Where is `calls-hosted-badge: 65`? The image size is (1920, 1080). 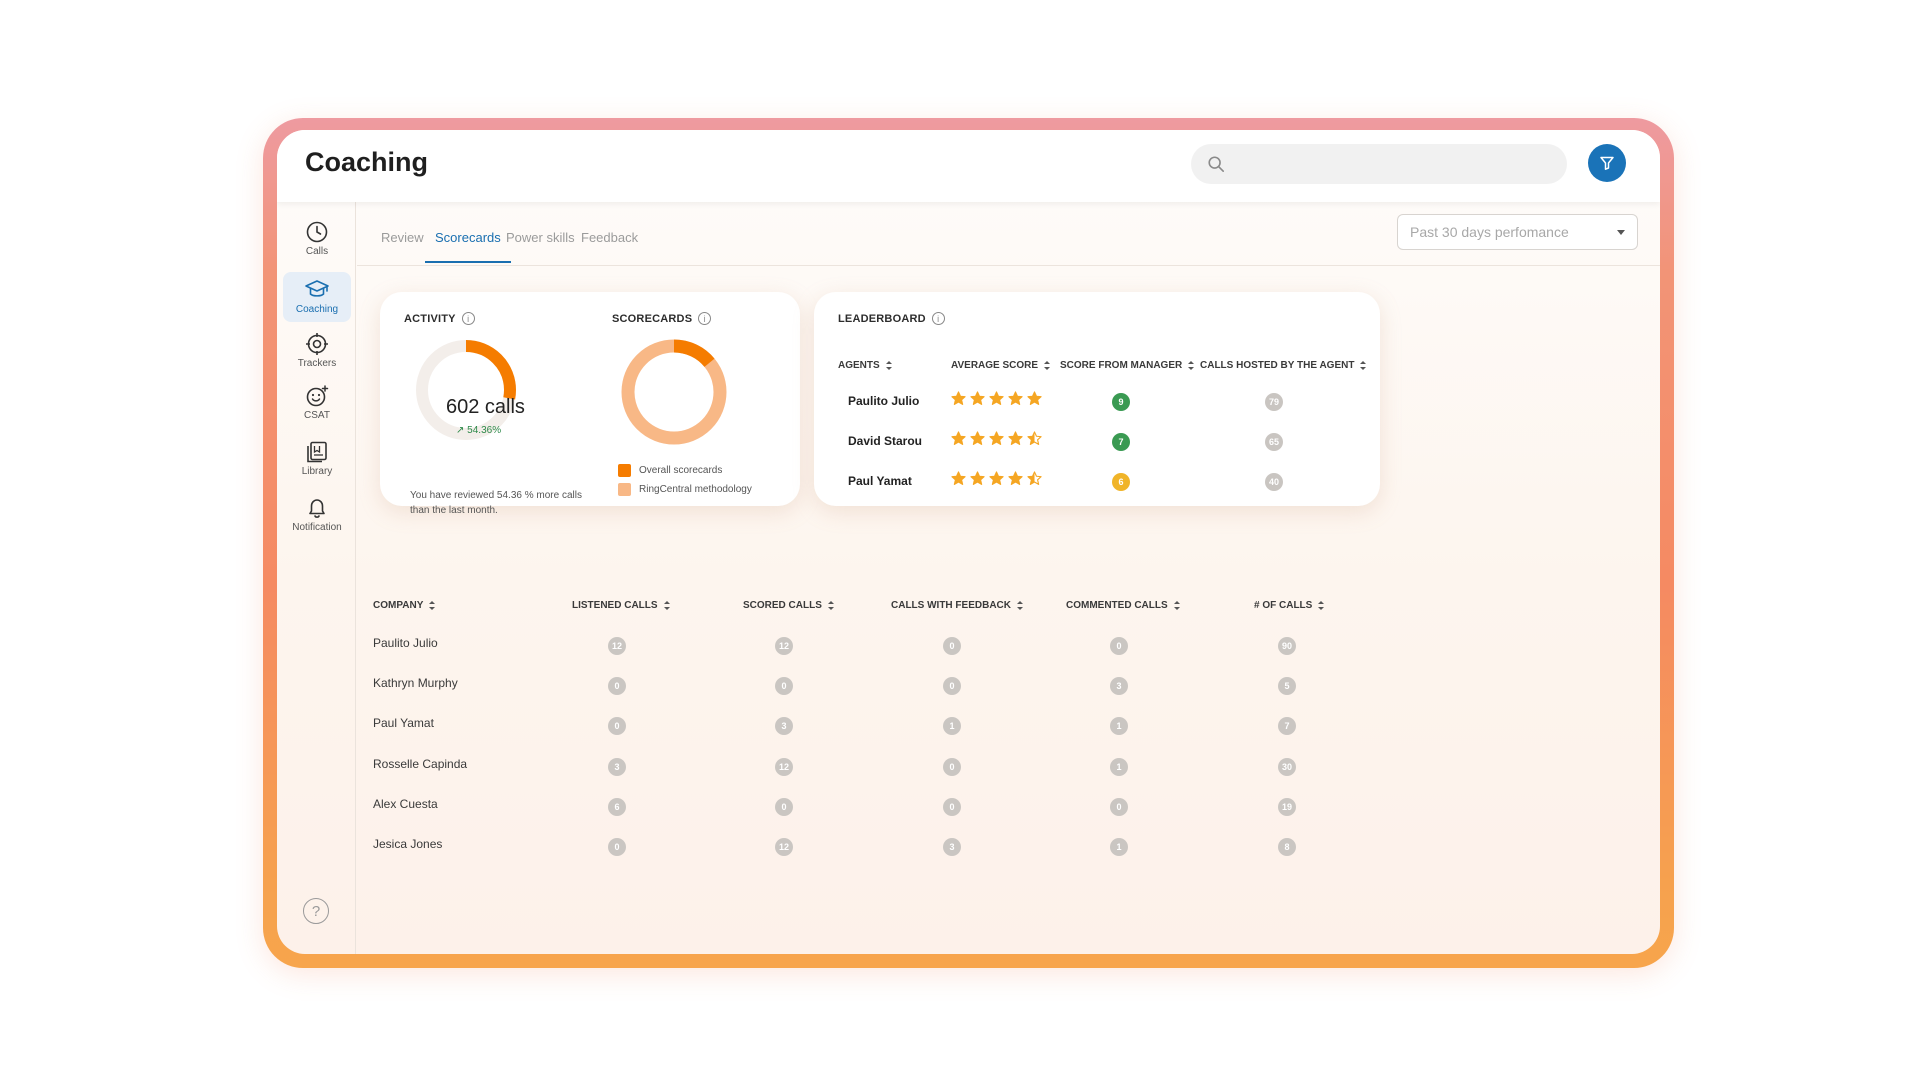 calls-hosted-badge: 65 is located at coordinates (1274, 442).